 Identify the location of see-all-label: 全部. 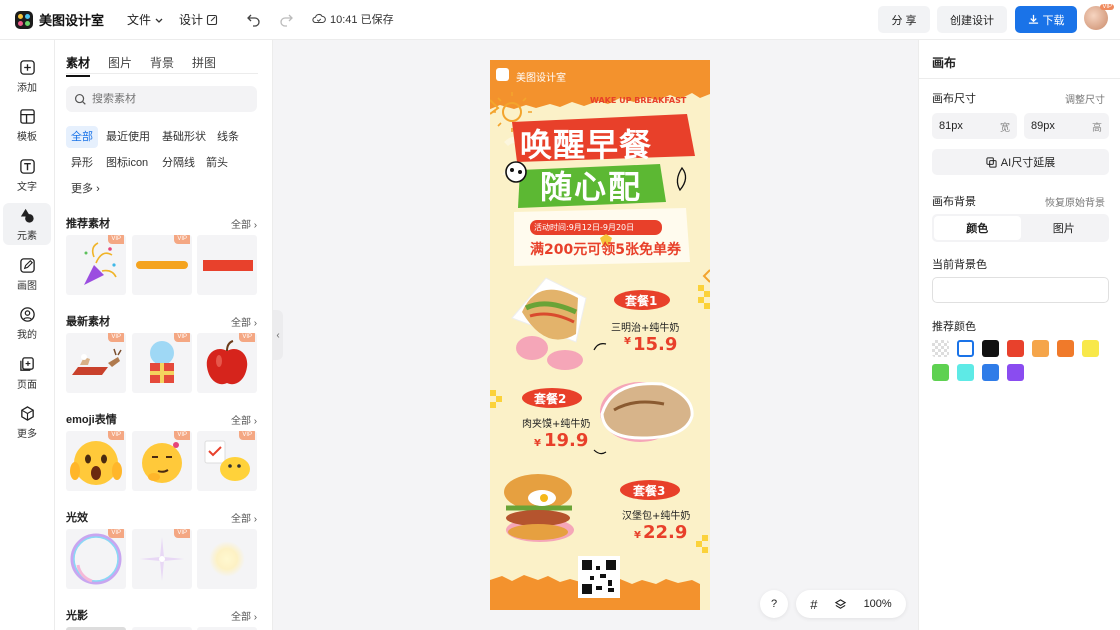
(241, 225).